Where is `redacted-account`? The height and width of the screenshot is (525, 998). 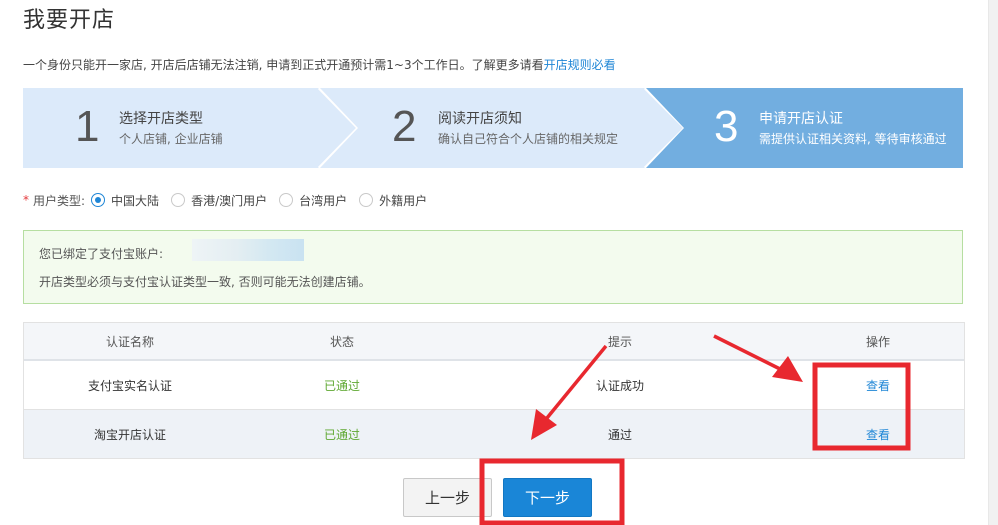 redacted-account is located at coordinates (248, 250).